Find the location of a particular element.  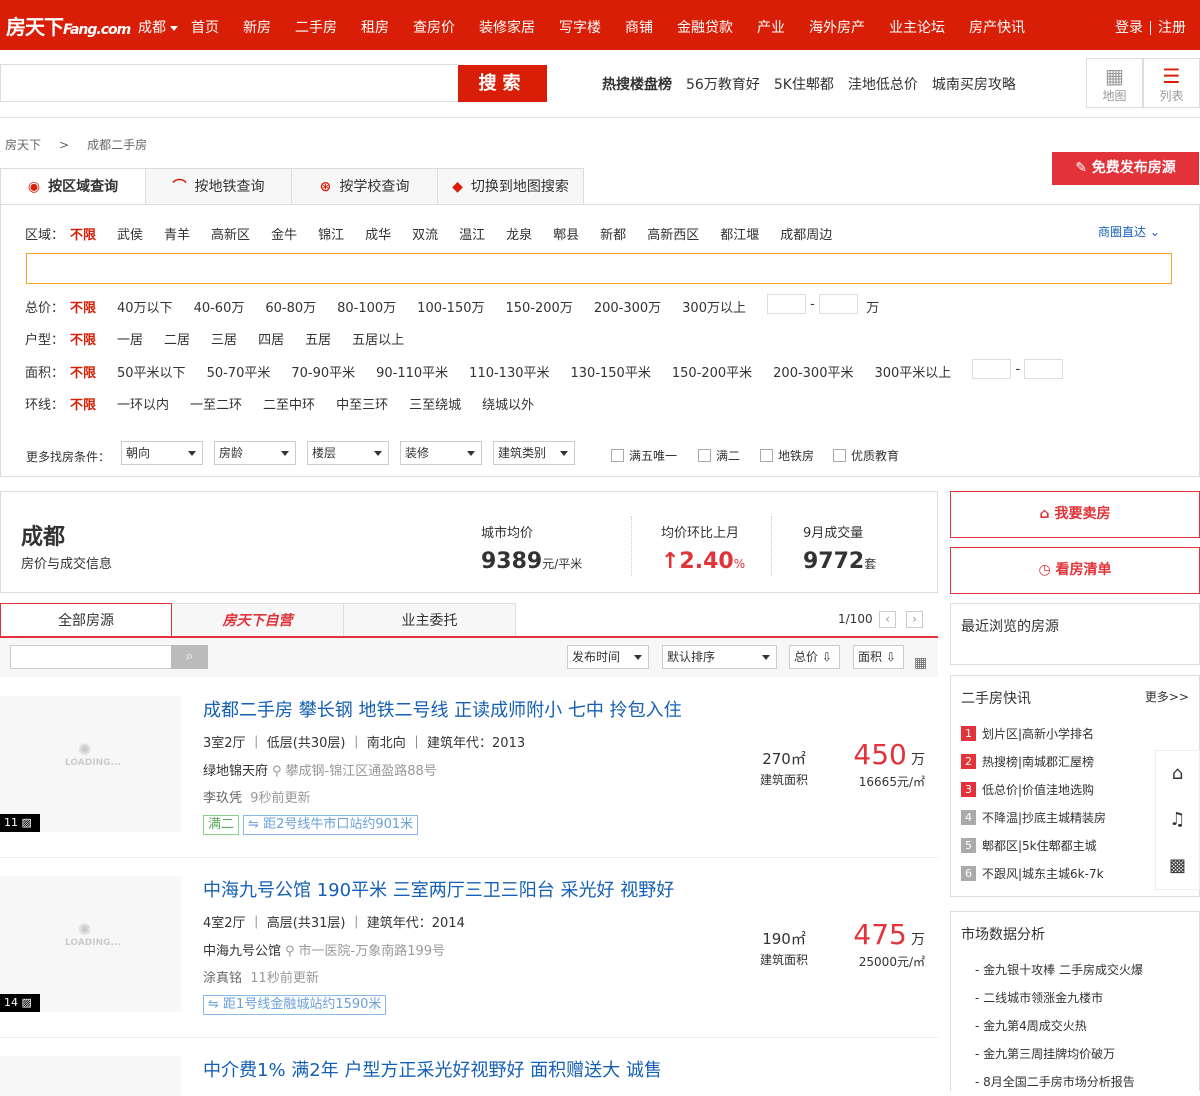

listing-photo: ✺ LOADING... 11 ▨ is located at coordinates (90, 764).